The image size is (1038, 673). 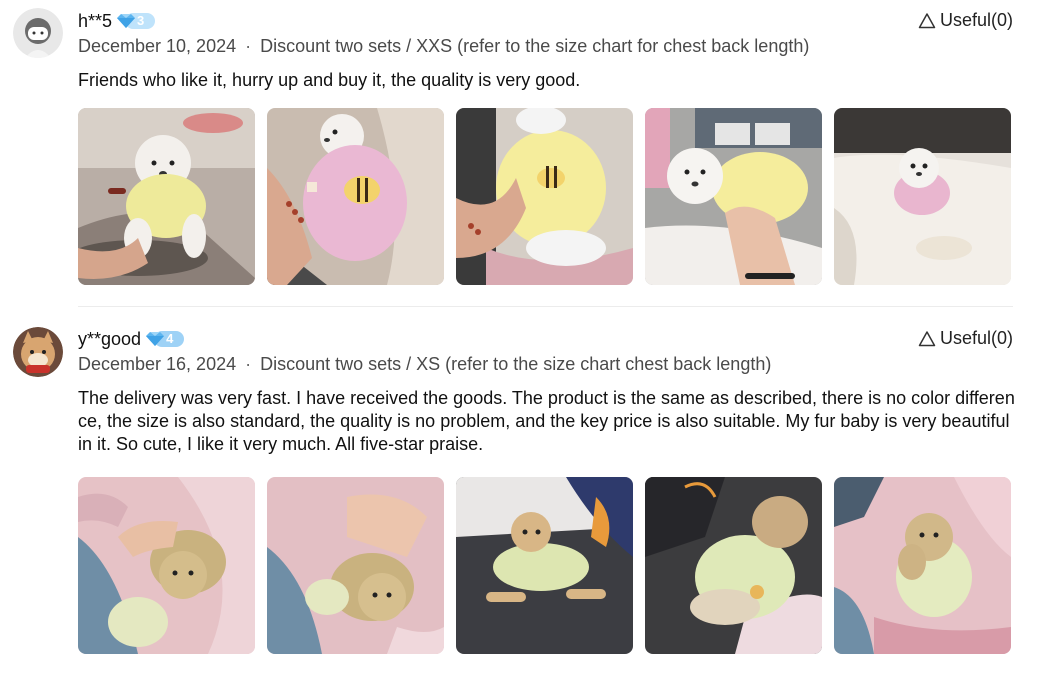 I want to click on vip-badge: 4, so click(x=164, y=339).